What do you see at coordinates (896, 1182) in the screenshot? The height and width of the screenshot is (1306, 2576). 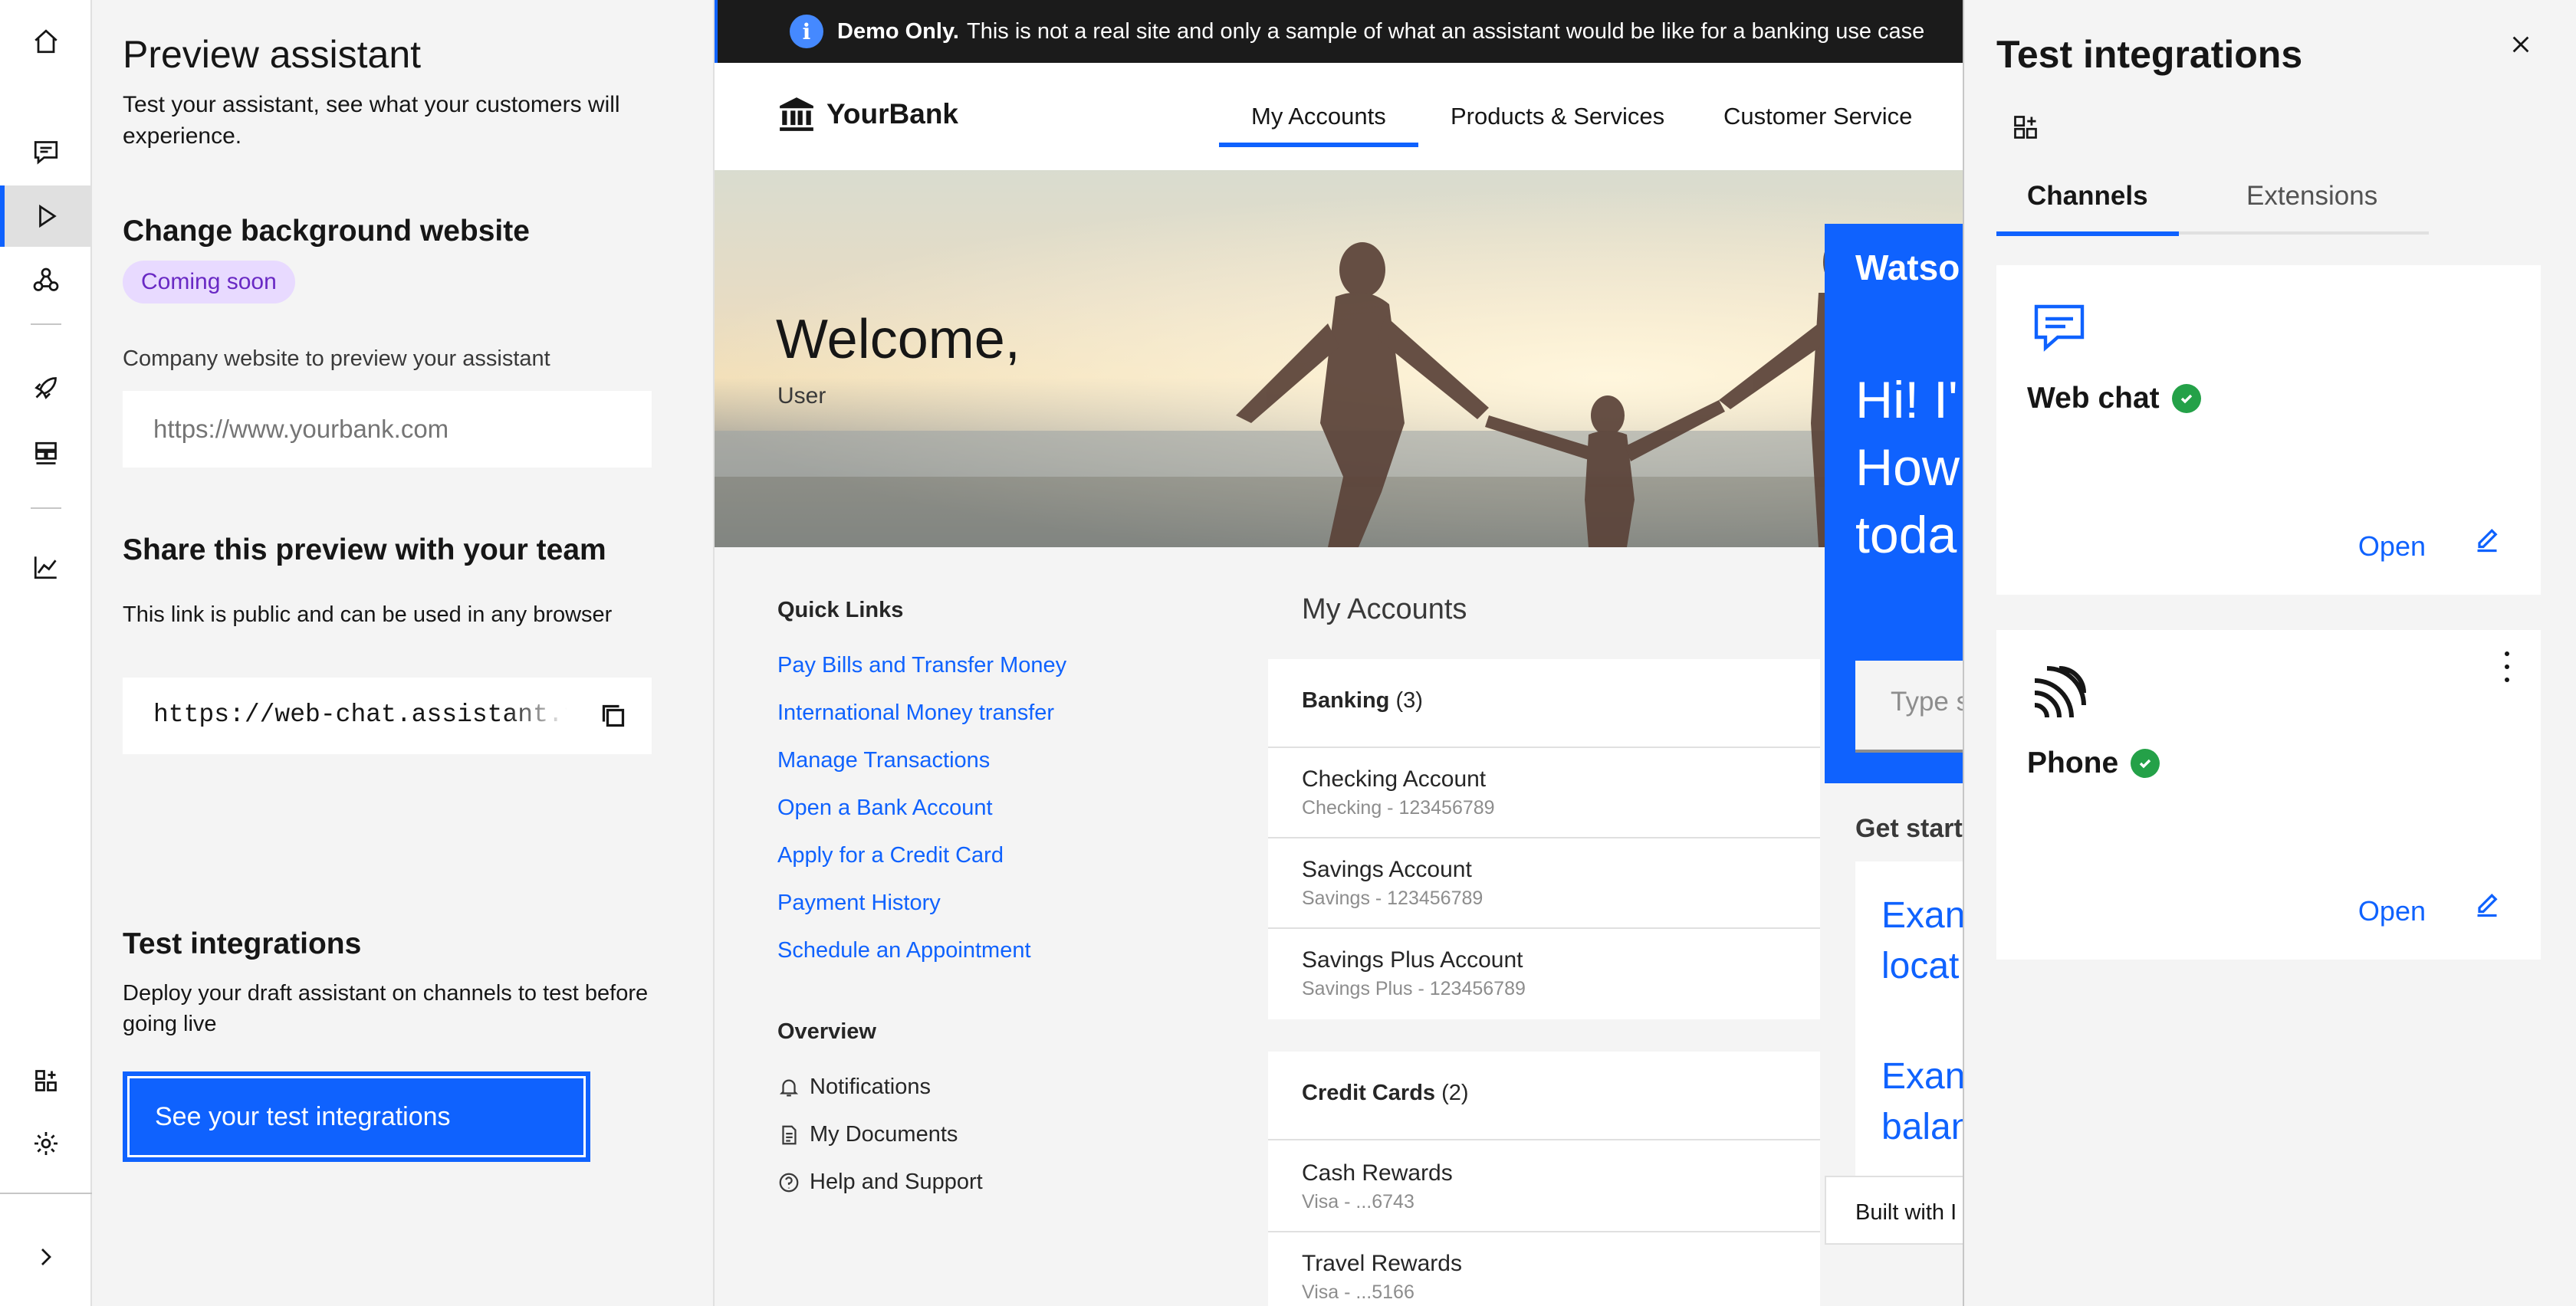 I see `overview-label: Help and Support` at bounding box center [896, 1182].